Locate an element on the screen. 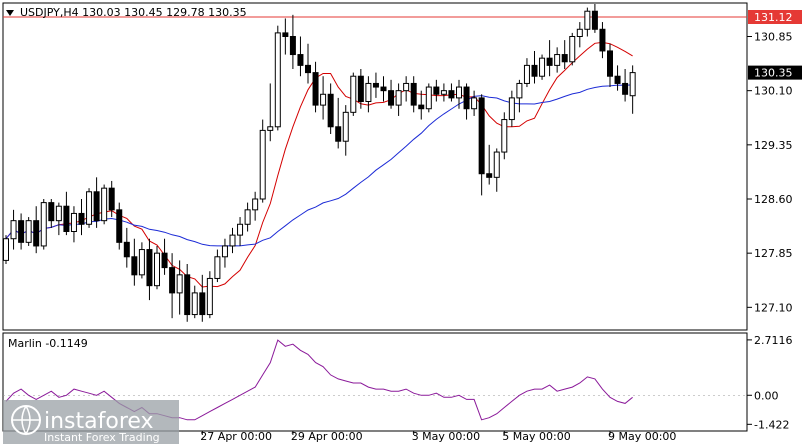  instaforex-logo: instaforex Instant Forex Trading is located at coordinates (91, 422).